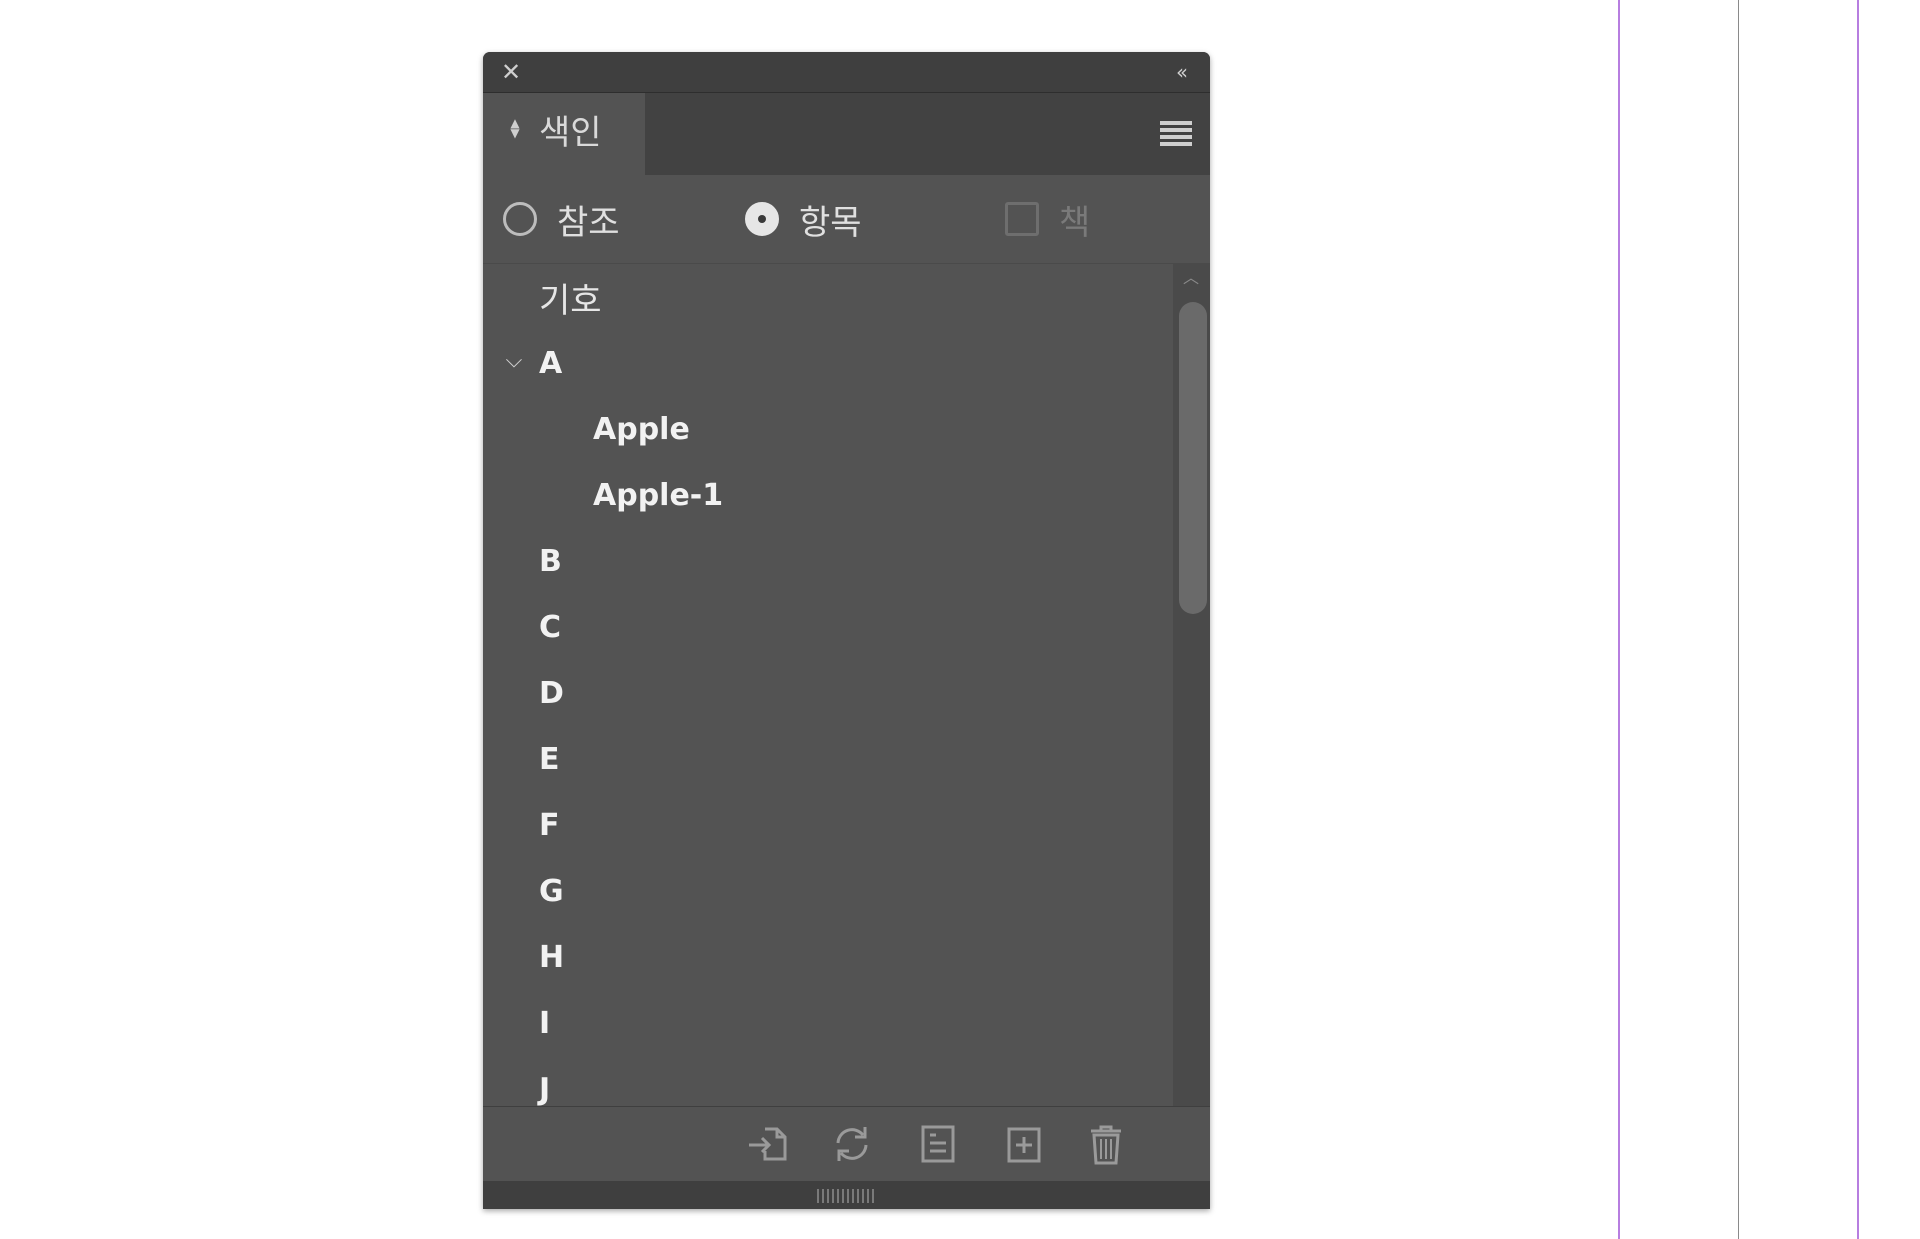  Describe the element at coordinates (570, 300) in the screenshot. I see `list-item-label: 기호` at that location.